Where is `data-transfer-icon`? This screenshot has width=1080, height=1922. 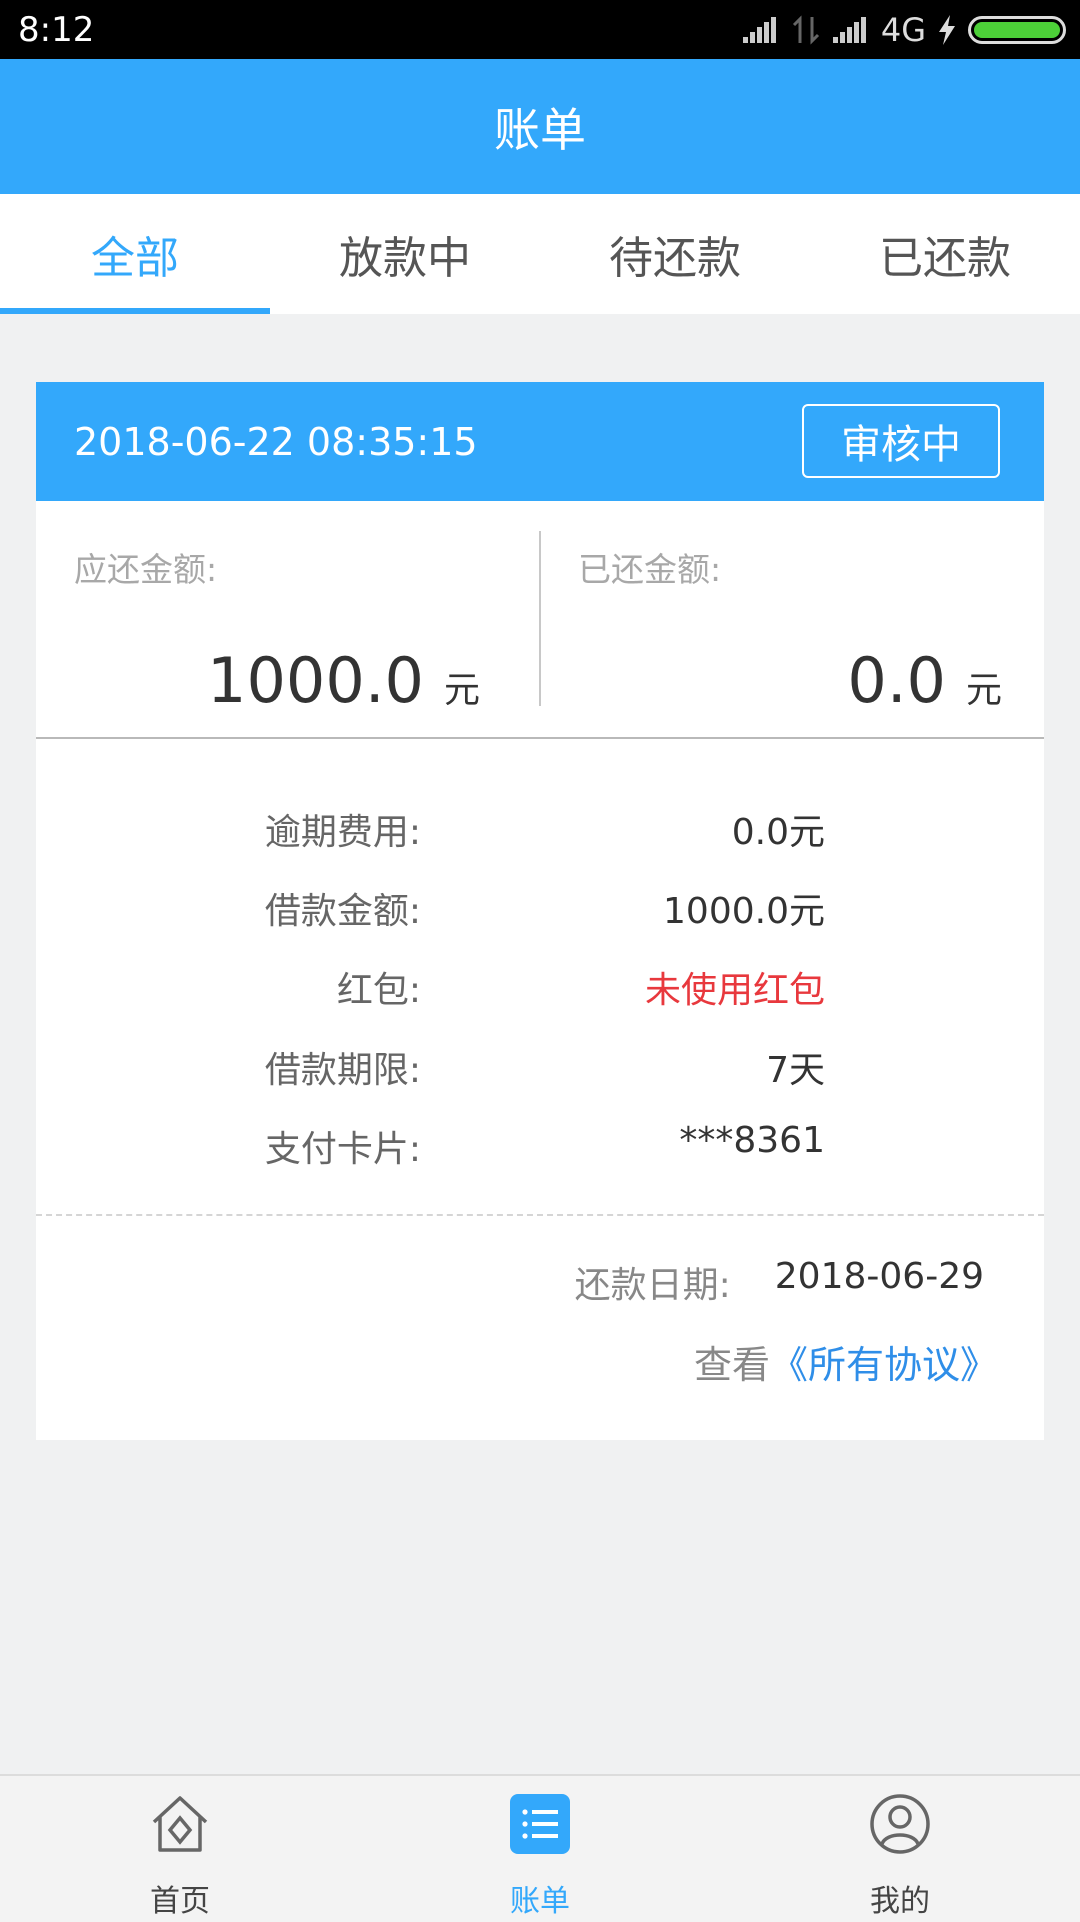
data-transfer-icon is located at coordinates (805, 30).